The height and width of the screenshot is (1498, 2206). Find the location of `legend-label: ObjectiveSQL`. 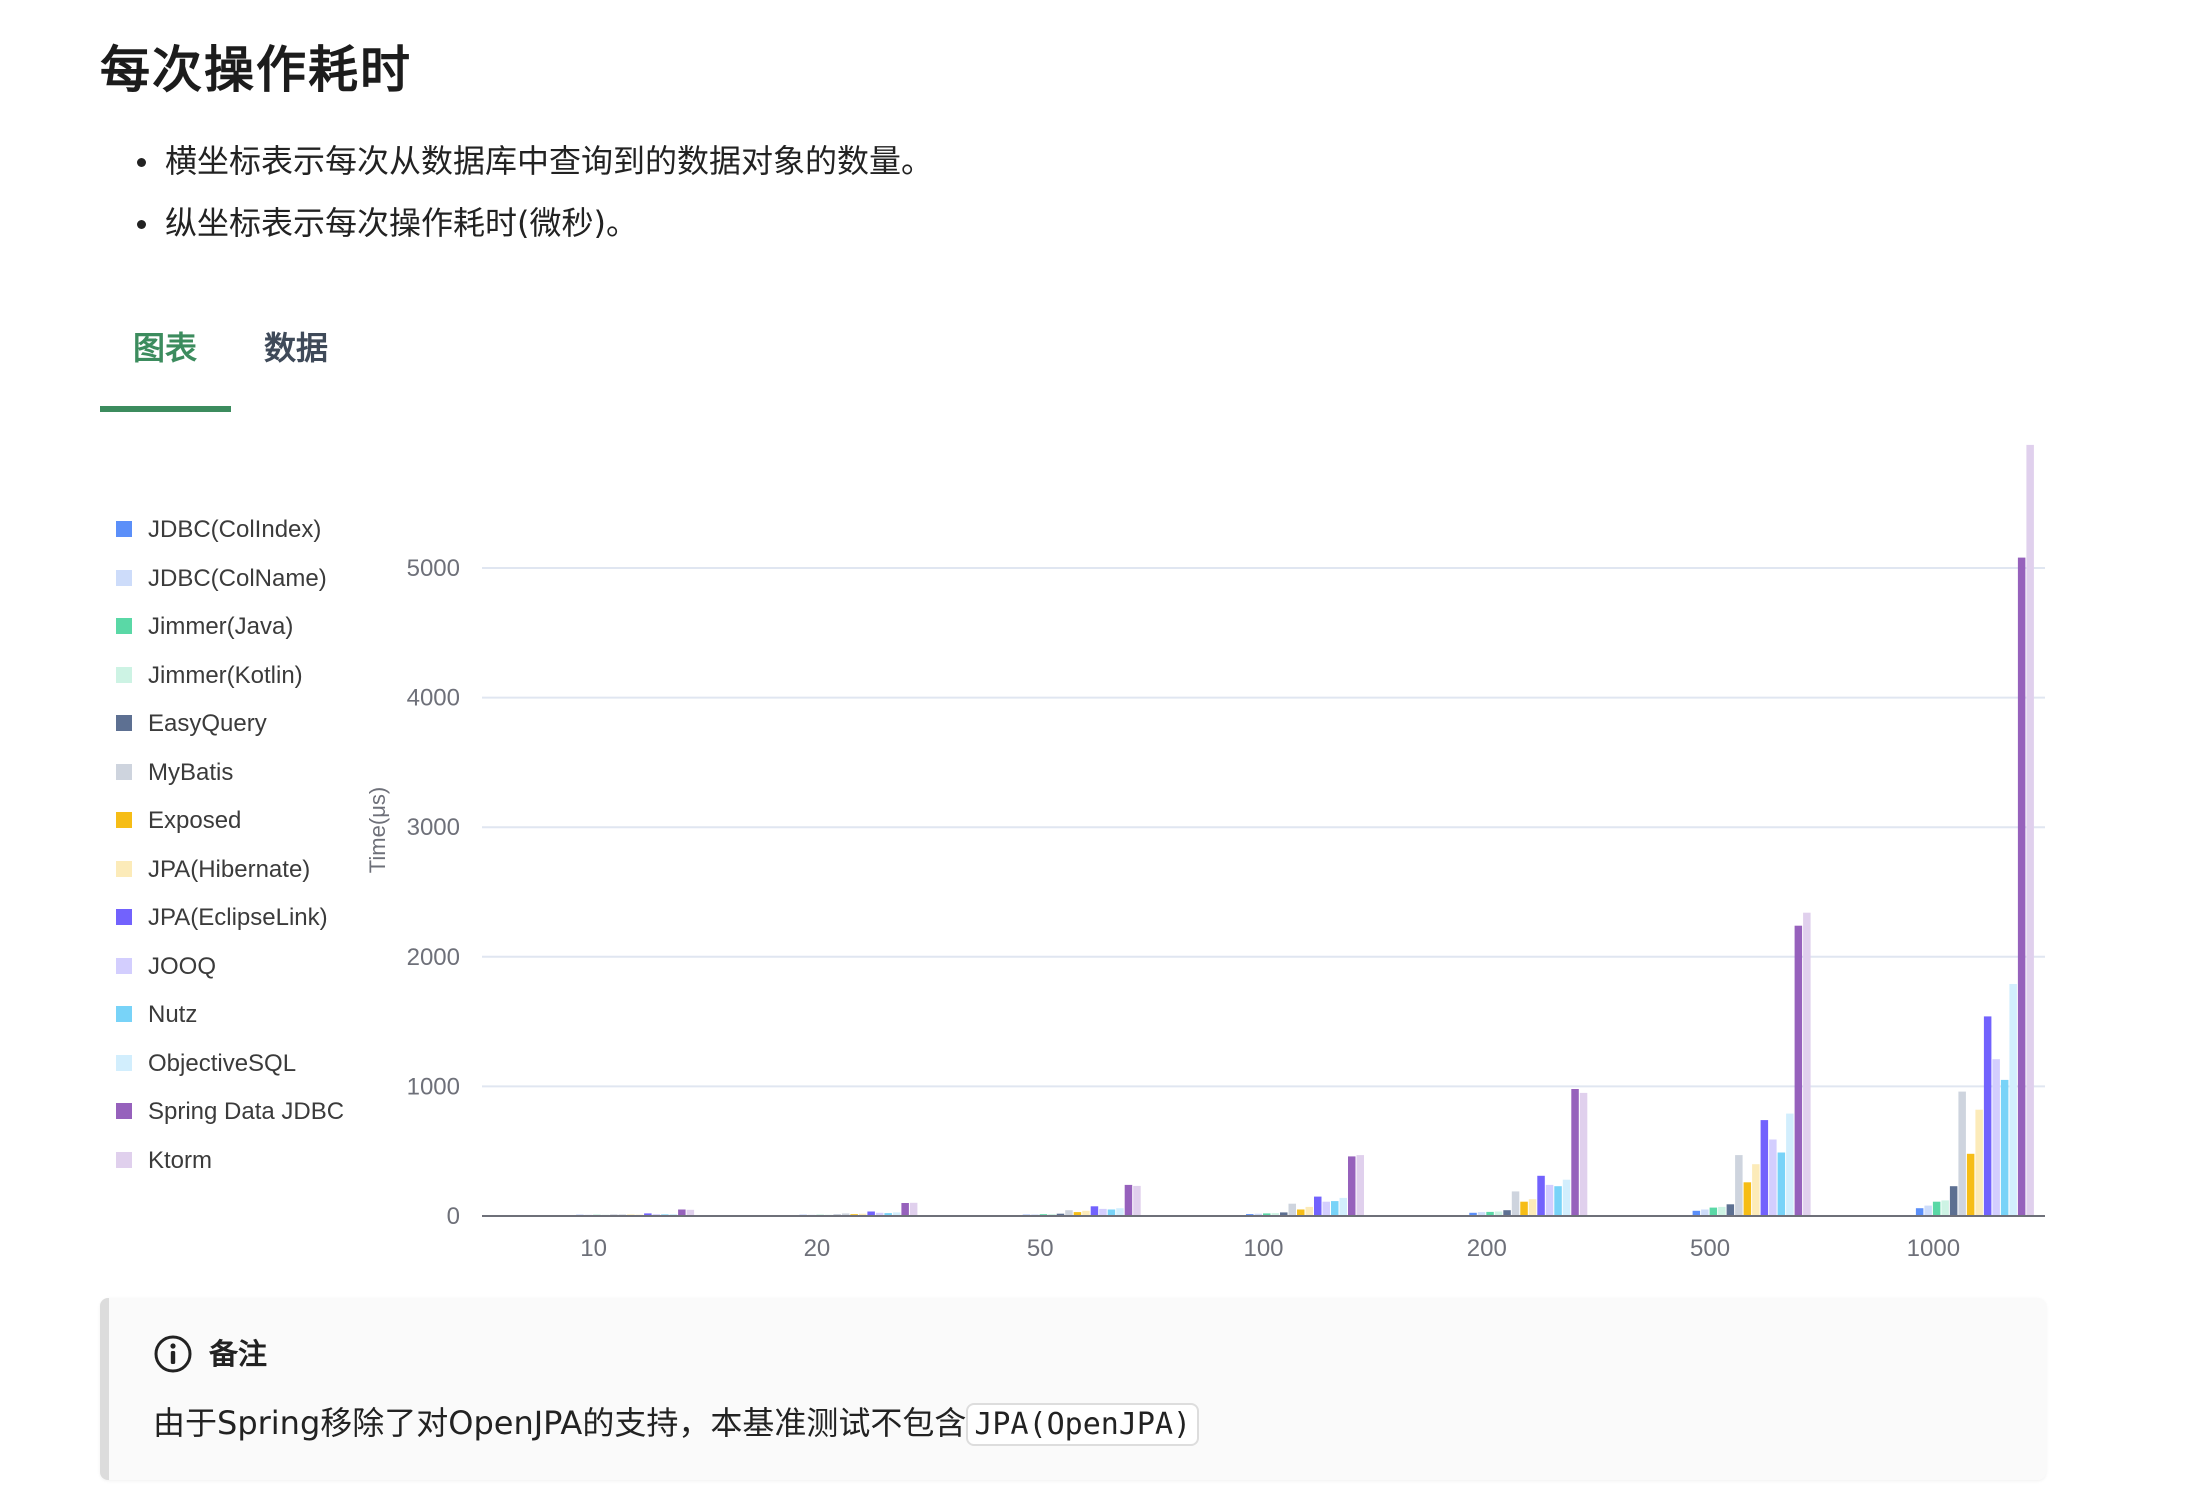

legend-label: ObjectiveSQL is located at coordinates (222, 1063).